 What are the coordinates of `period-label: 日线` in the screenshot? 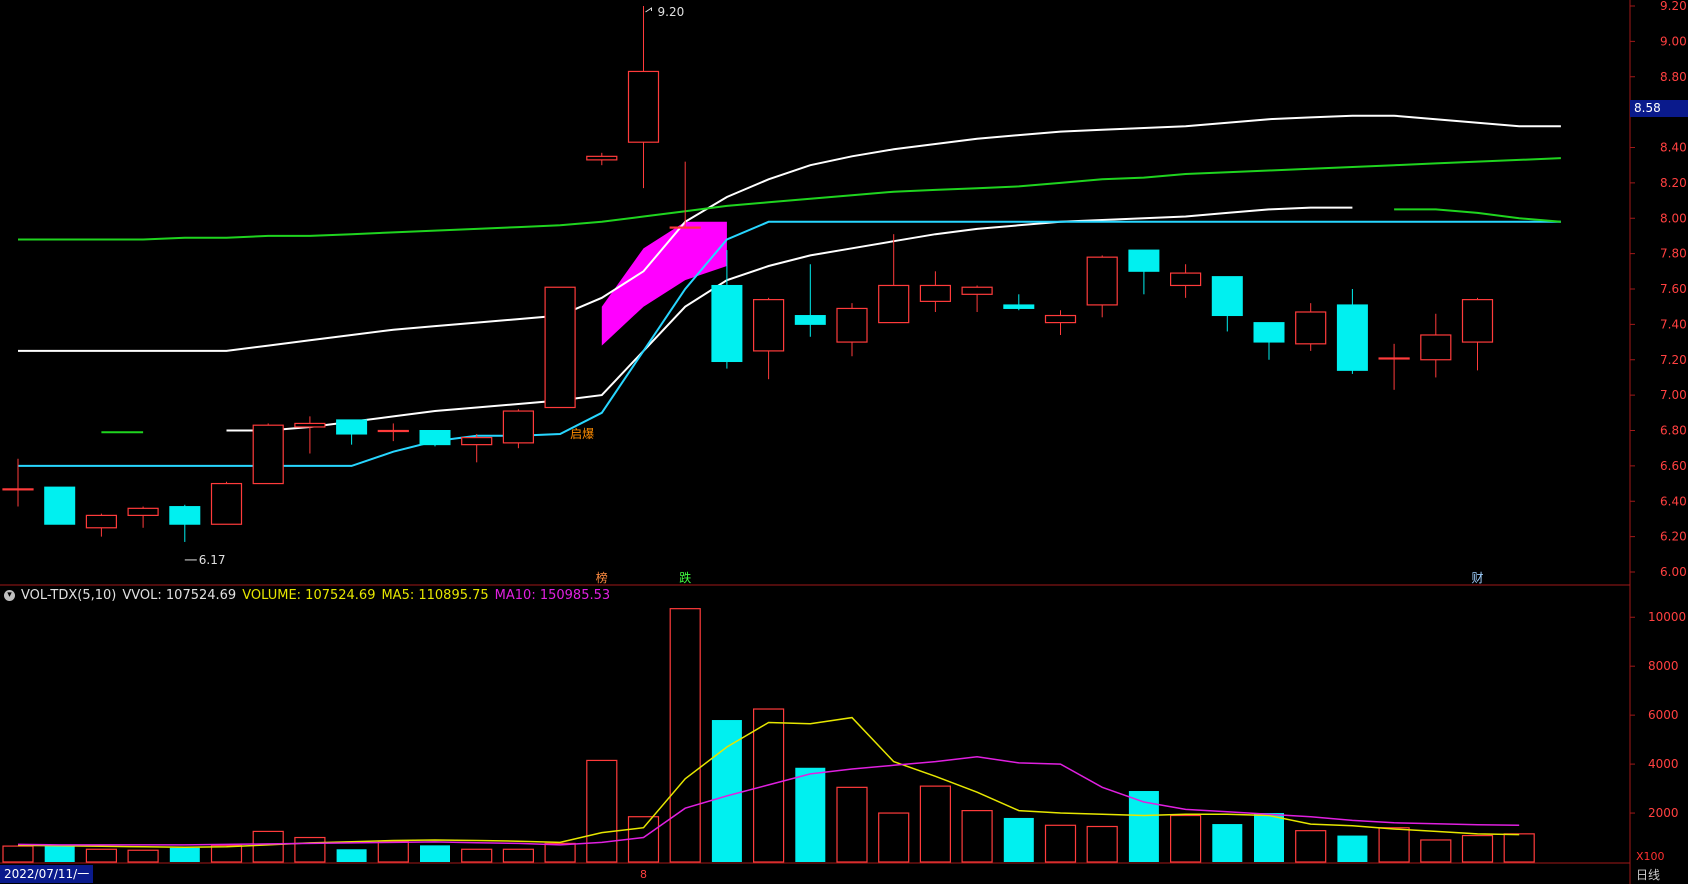 It's located at (1648, 875).